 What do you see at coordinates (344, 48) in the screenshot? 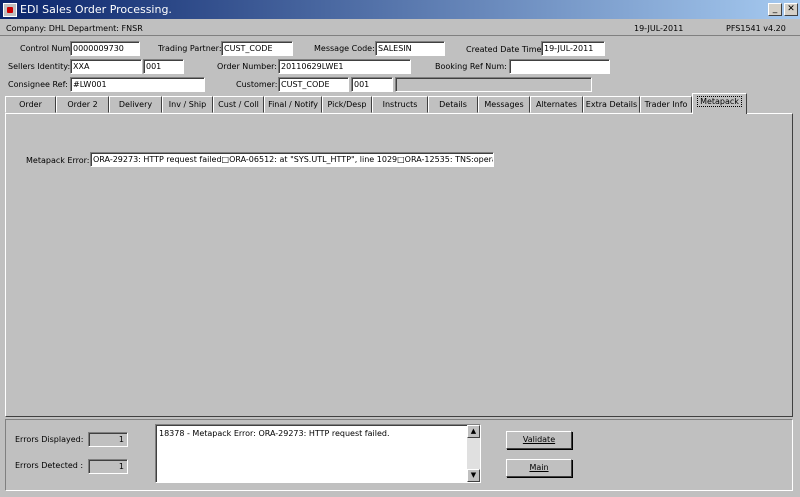
I see `message-code-label: Message Code:` at bounding box center [344, 48].